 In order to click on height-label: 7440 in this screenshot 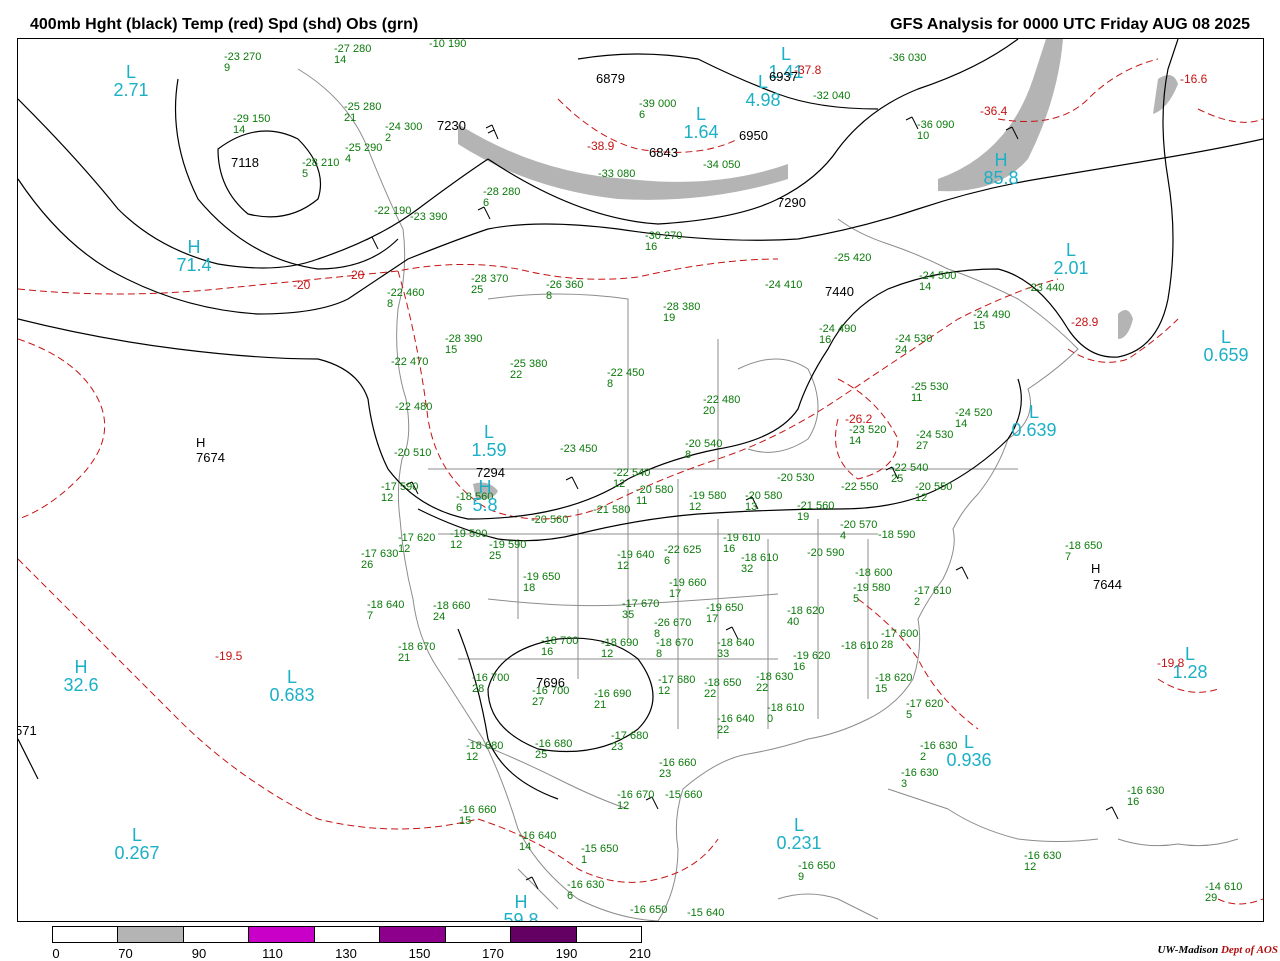, I will do `click(839, 291)`.